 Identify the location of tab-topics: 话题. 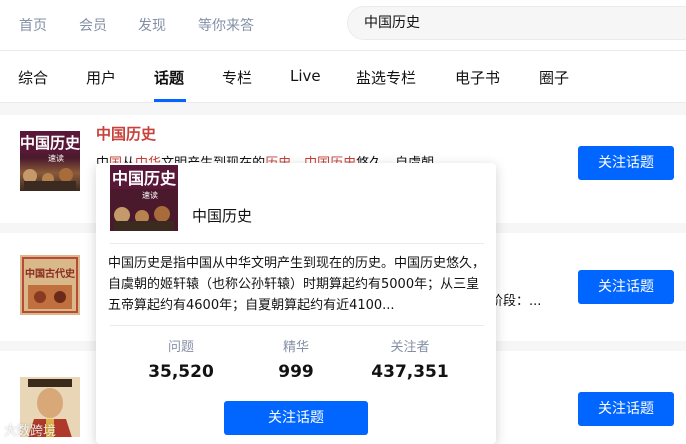
(169, 77).